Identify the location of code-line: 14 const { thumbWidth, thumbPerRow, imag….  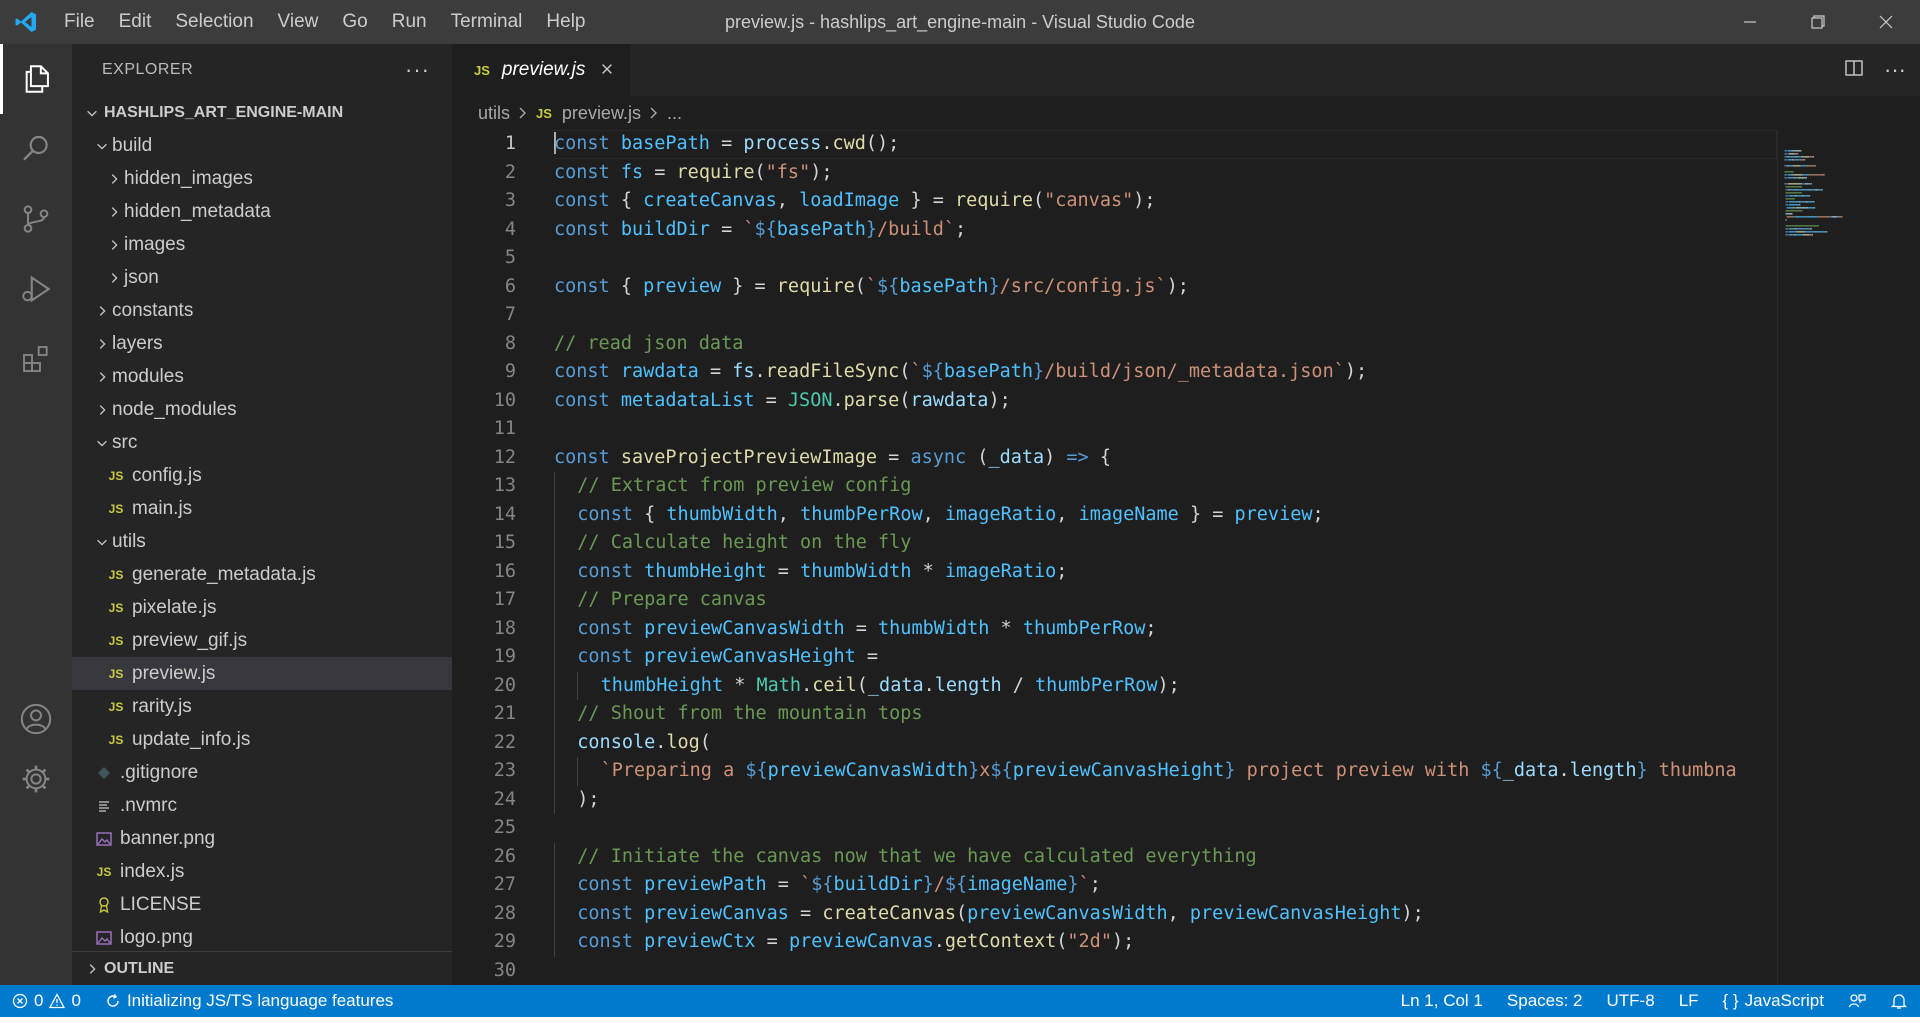
(1114, 514).